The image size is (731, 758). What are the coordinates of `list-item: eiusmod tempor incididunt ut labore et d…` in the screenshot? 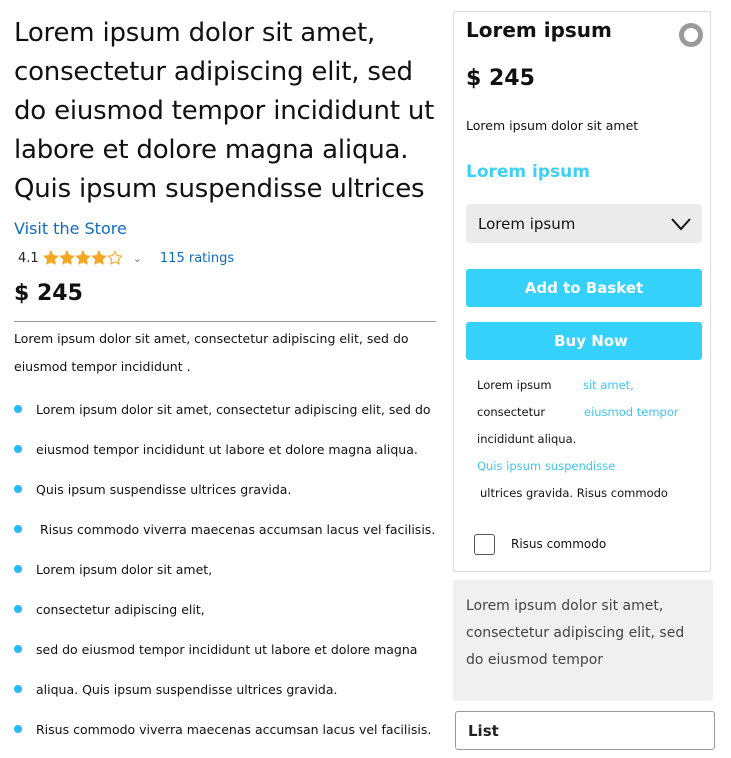 It's located at (230, 449).